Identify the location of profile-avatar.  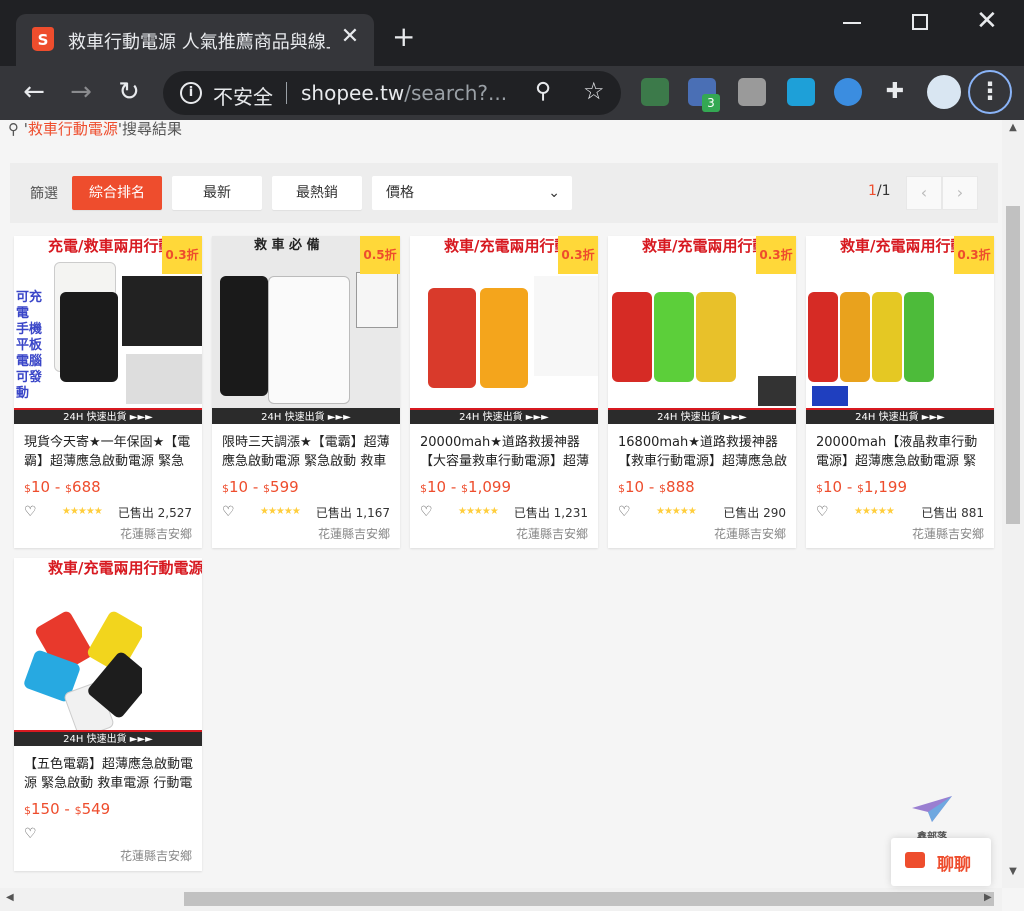
(944, 92).